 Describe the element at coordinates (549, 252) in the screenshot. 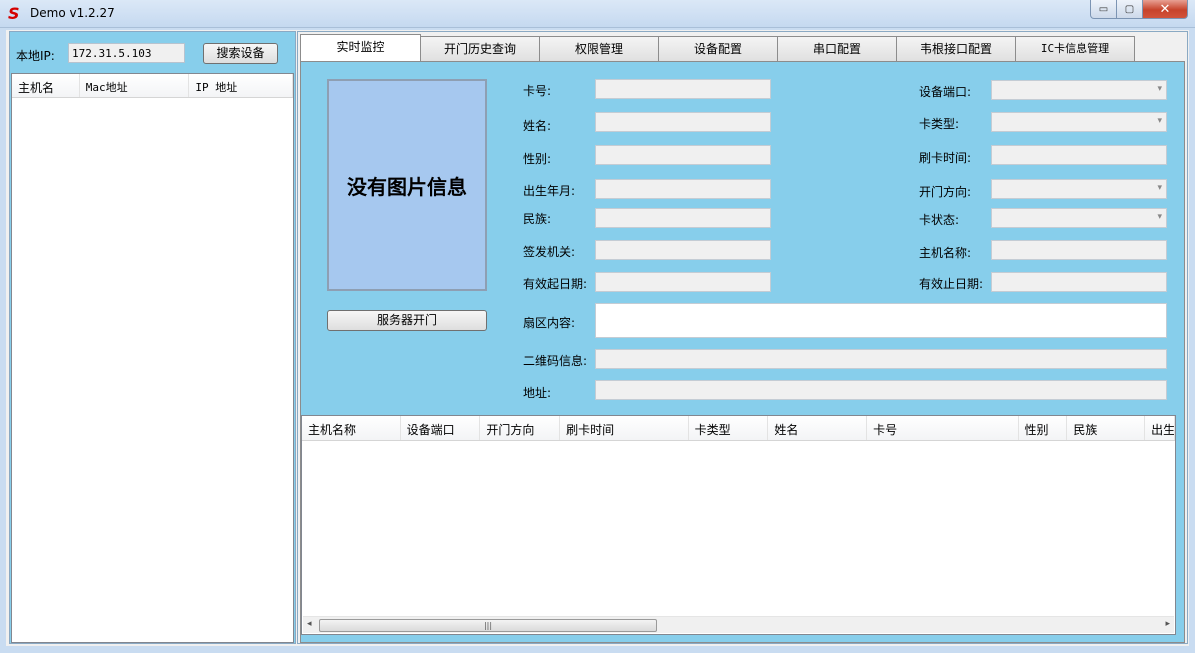

I see `issuer-label: 签发机关:` at that location.